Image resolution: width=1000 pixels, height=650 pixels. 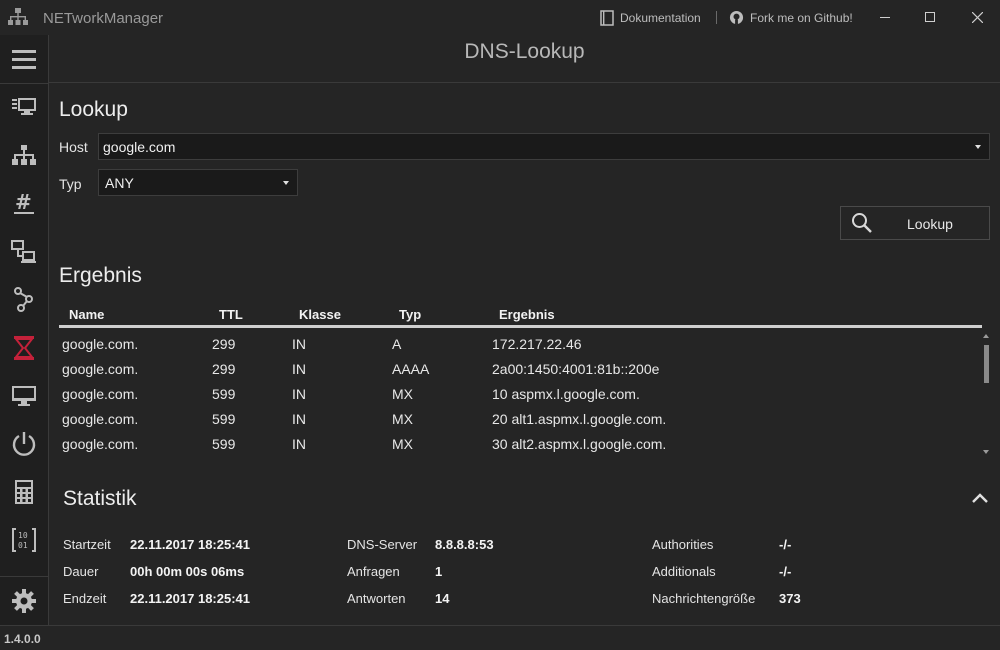 I want to click on message-size-value: 373, so click(x=790, y=598).